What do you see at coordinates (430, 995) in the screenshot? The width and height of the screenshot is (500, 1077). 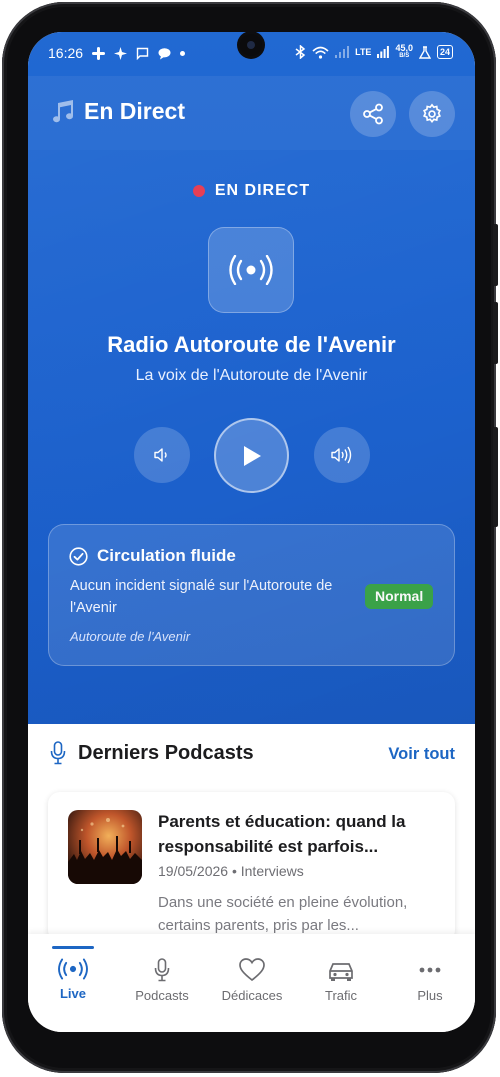 I see `nav-label-plus: Plus` at bounding box center [430, 995].